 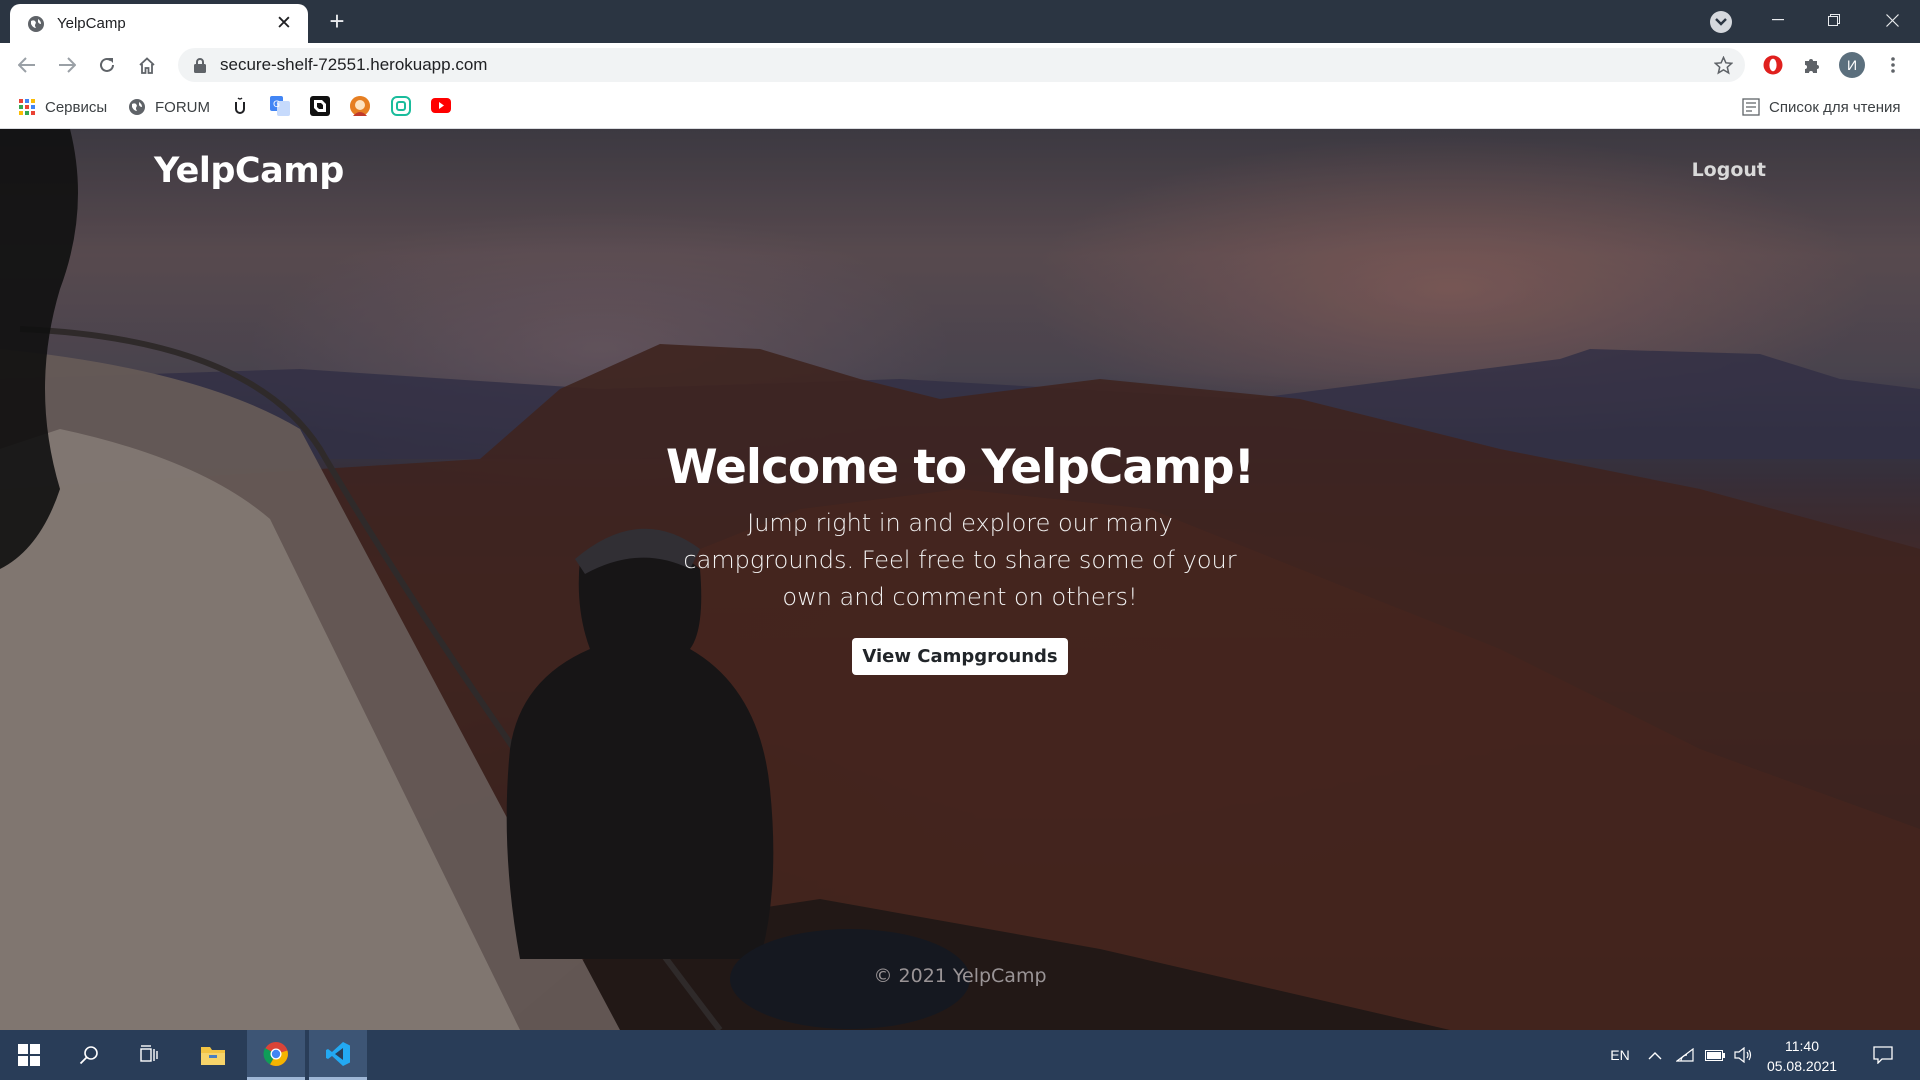 I want to click on system-clock: 11:40 05.08.2021, so click(x=1802, y=1056).